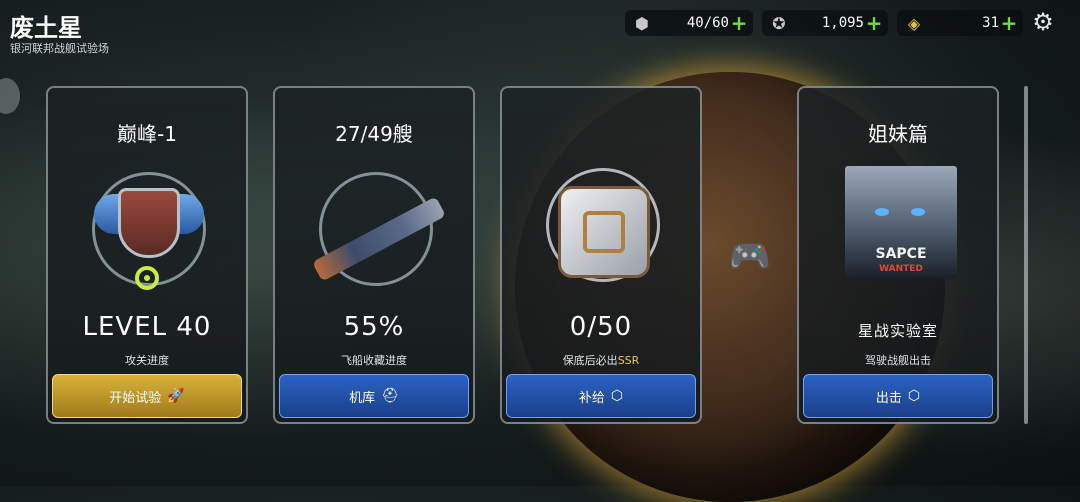 The image size is (1080, 502). I want to click on card-title: 巅峰-1, so click(147, 134).